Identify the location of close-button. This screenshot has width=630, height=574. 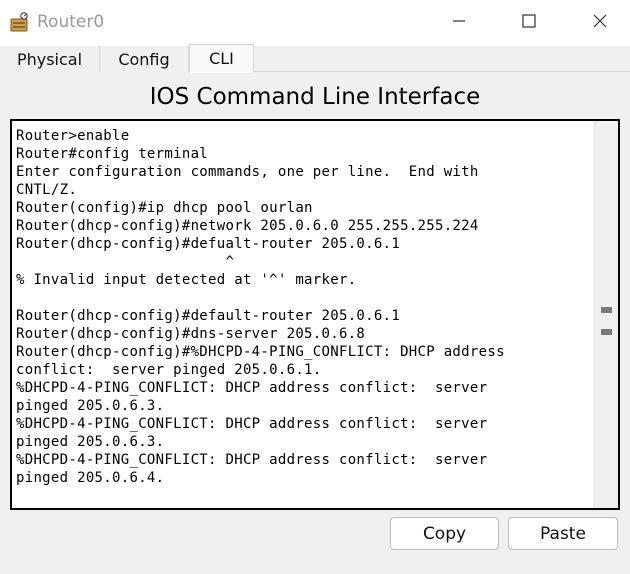
(600, 23).